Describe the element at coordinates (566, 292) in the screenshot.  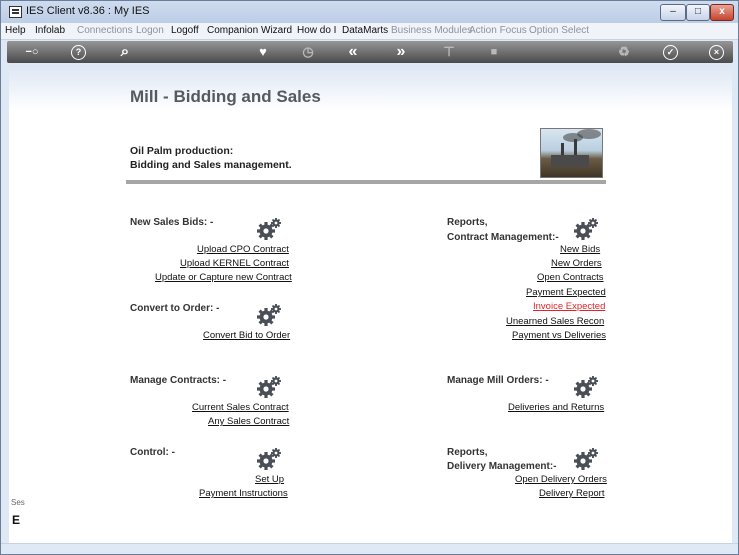
I see `payment-expected-link: Payment Expected` at that location.